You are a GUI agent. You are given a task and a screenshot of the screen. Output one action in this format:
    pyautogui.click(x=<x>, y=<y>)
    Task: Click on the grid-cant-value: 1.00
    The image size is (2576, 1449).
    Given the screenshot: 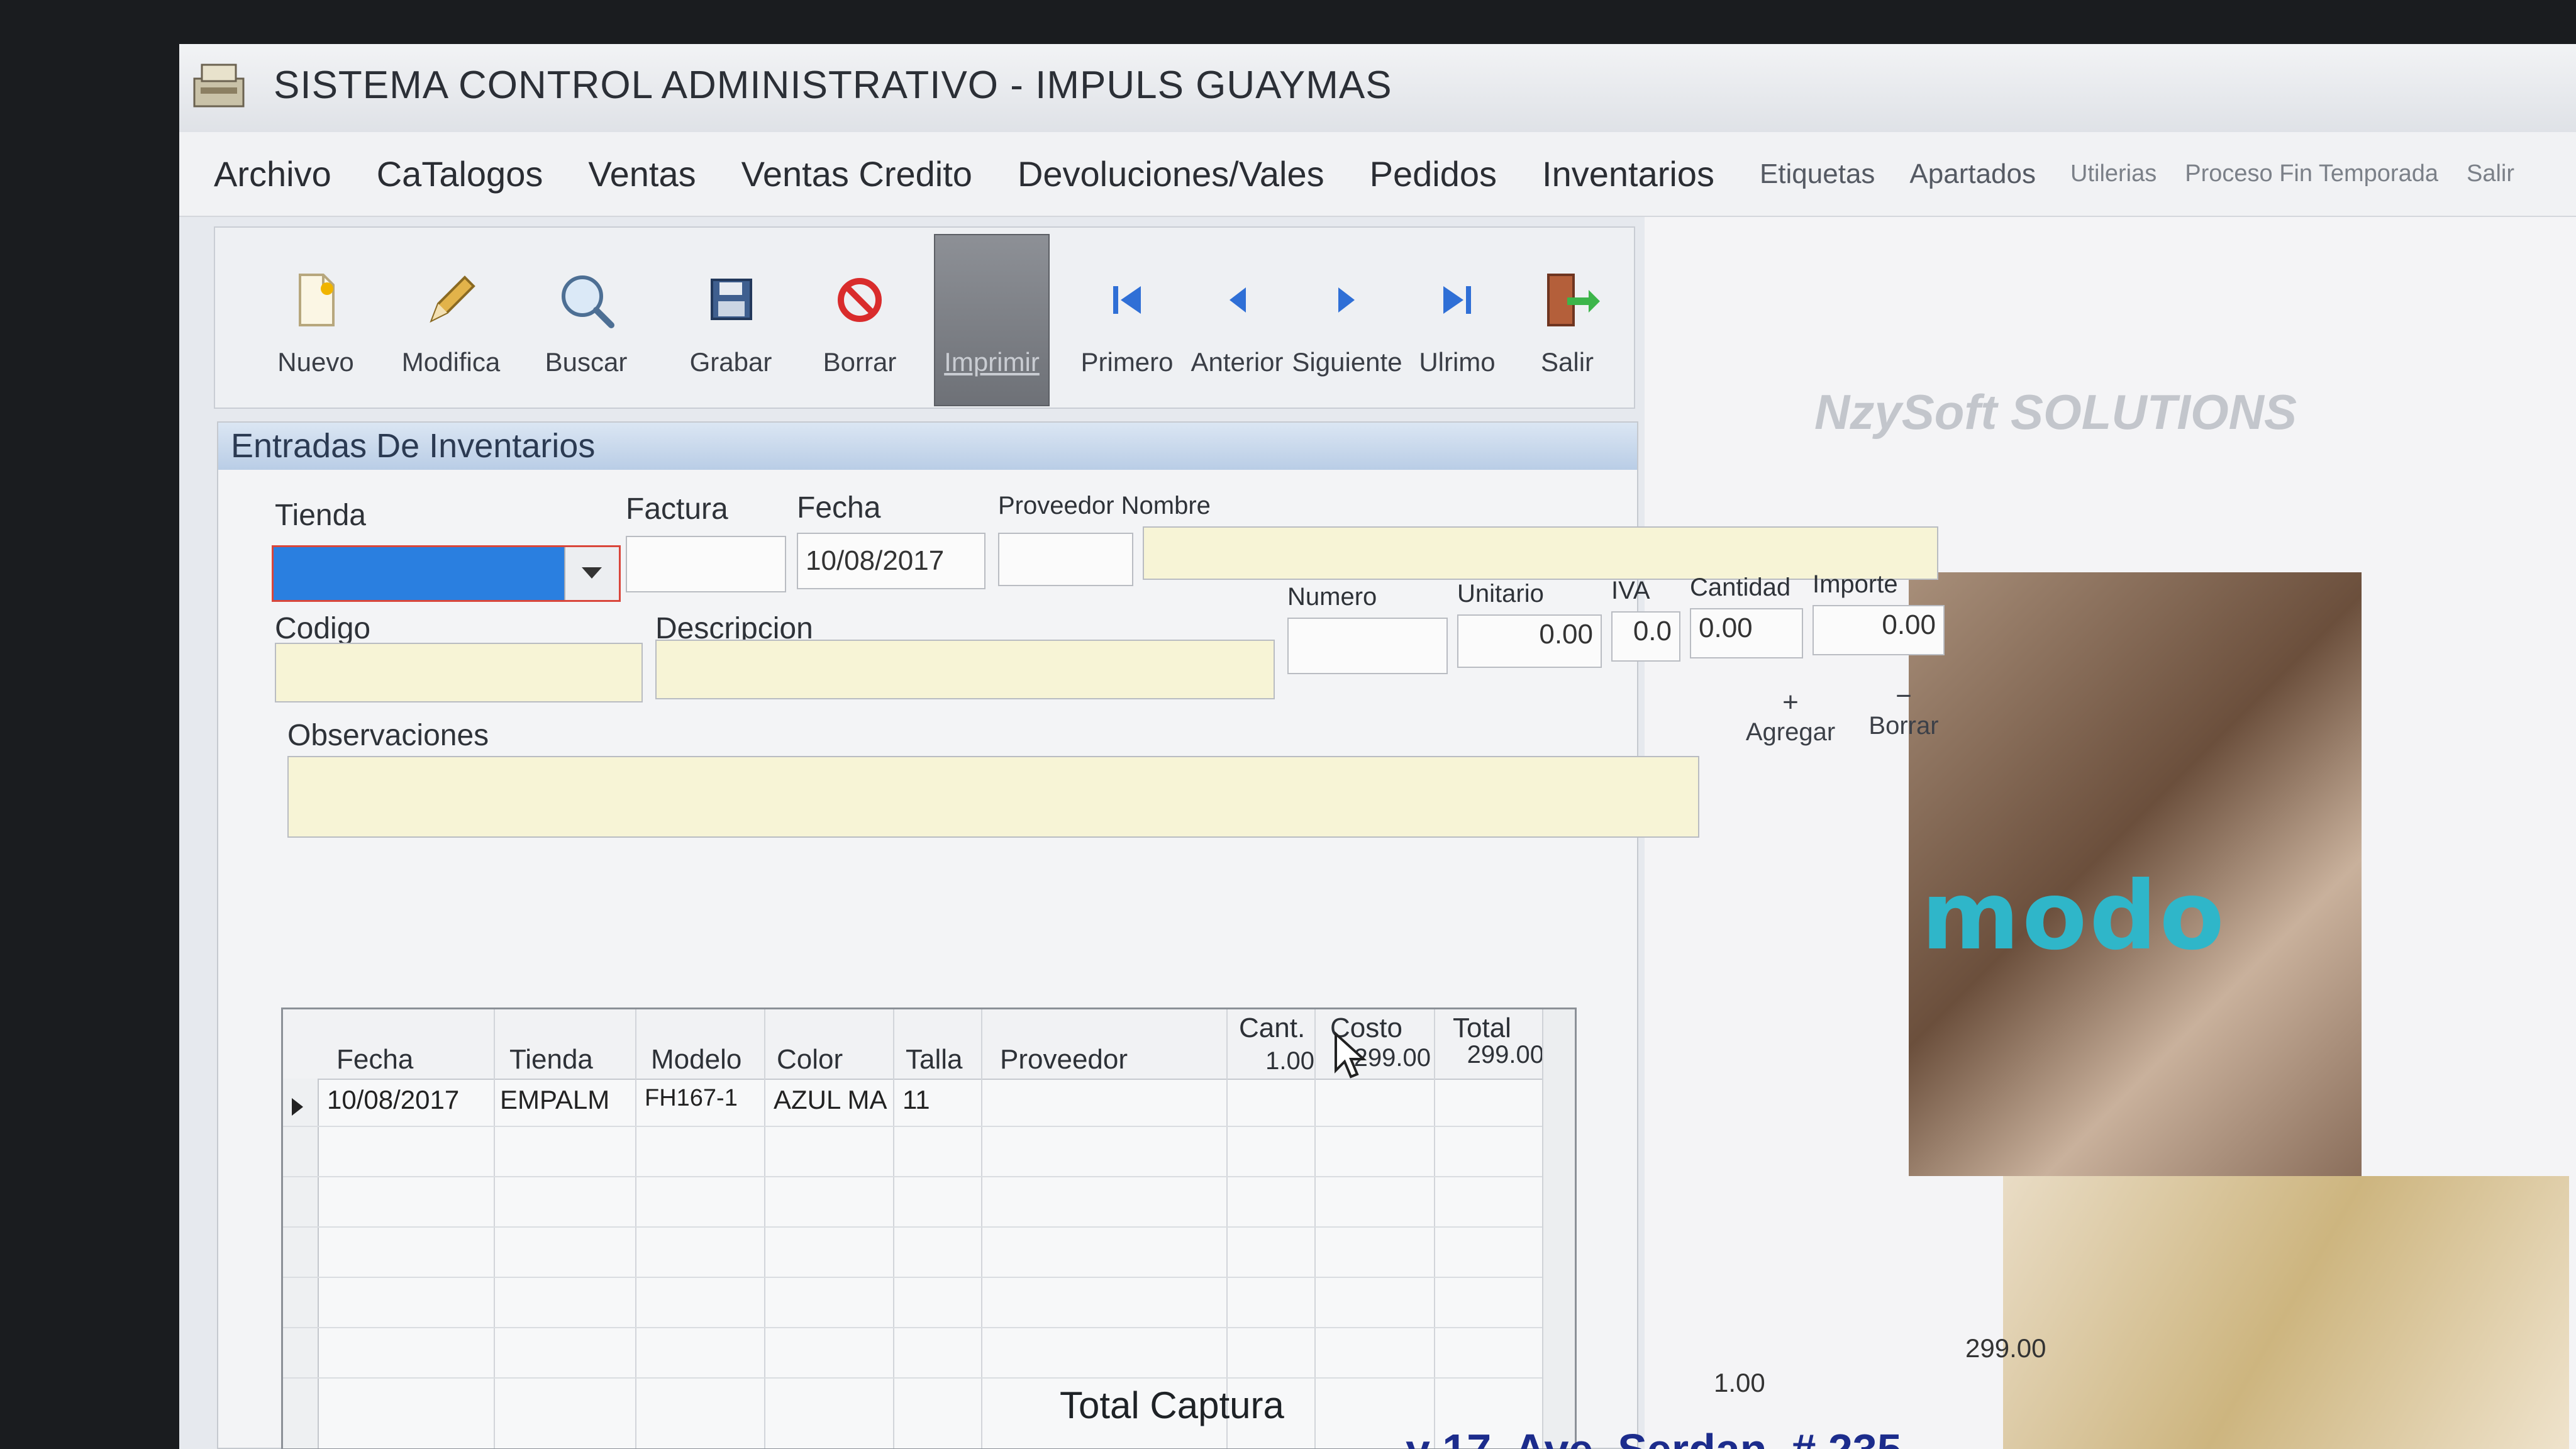 What is the action you would take?
    pyautogui.click(x=1289, y=1061)
    